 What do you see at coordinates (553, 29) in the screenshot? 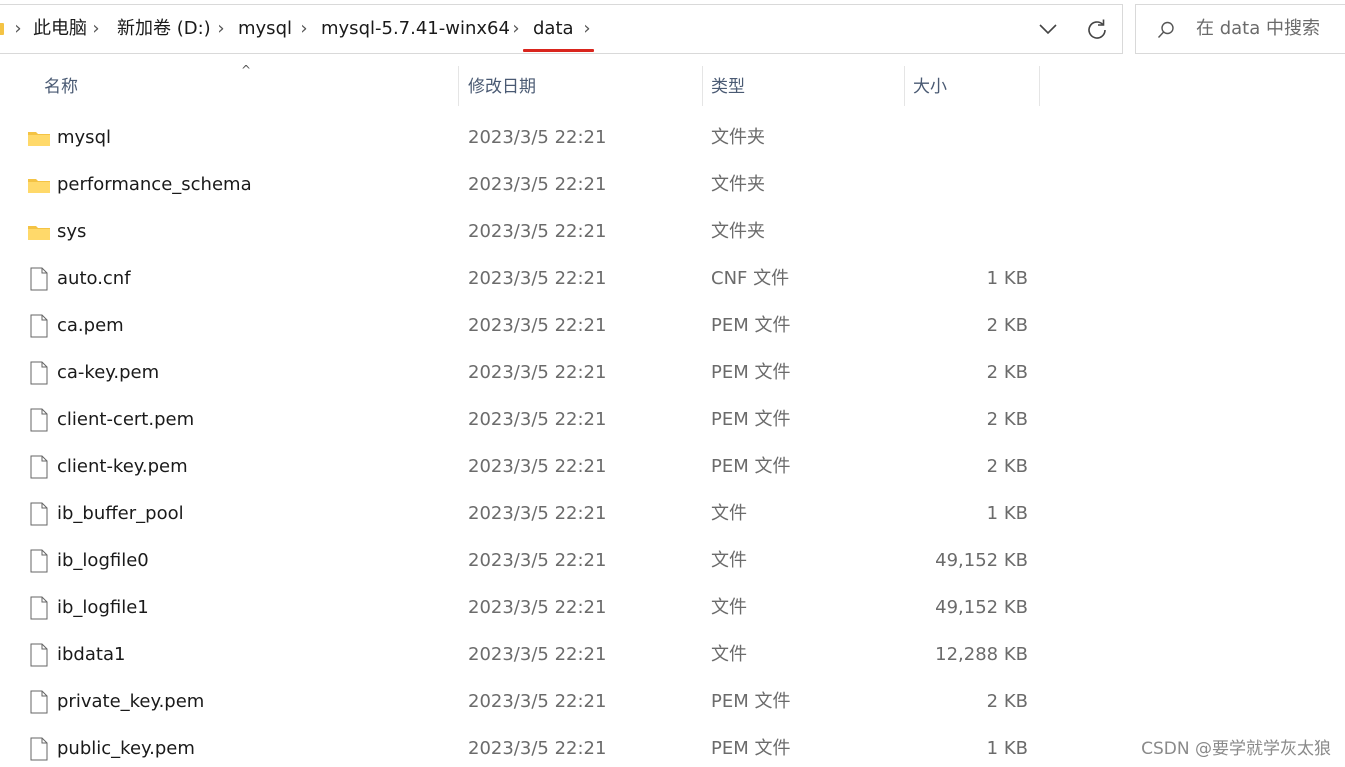
I see `breadcrumb-data: data` at bounding box center [553, 29].